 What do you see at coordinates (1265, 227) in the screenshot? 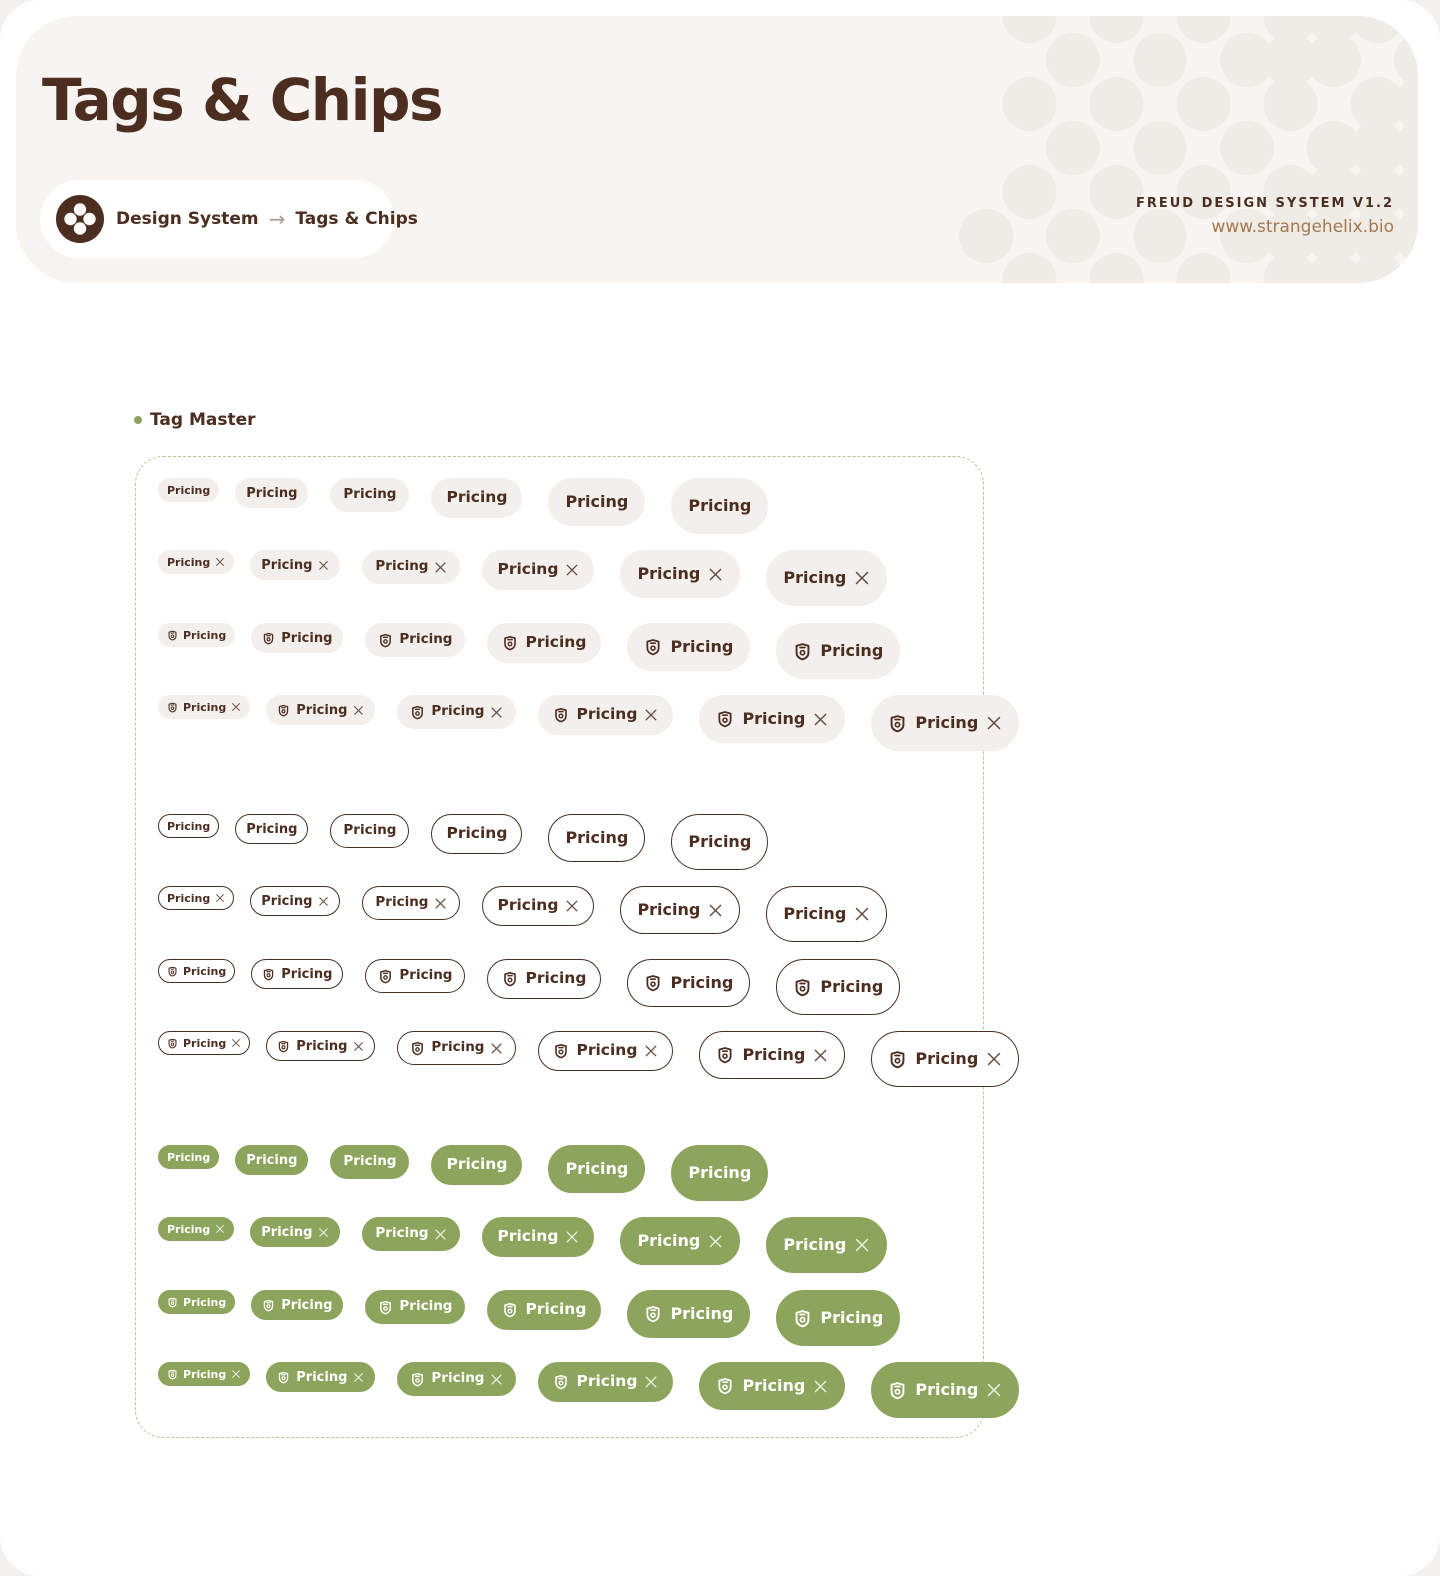
I see `website-link: www.strangehelix.bio` at bounding box center [1265, 227].